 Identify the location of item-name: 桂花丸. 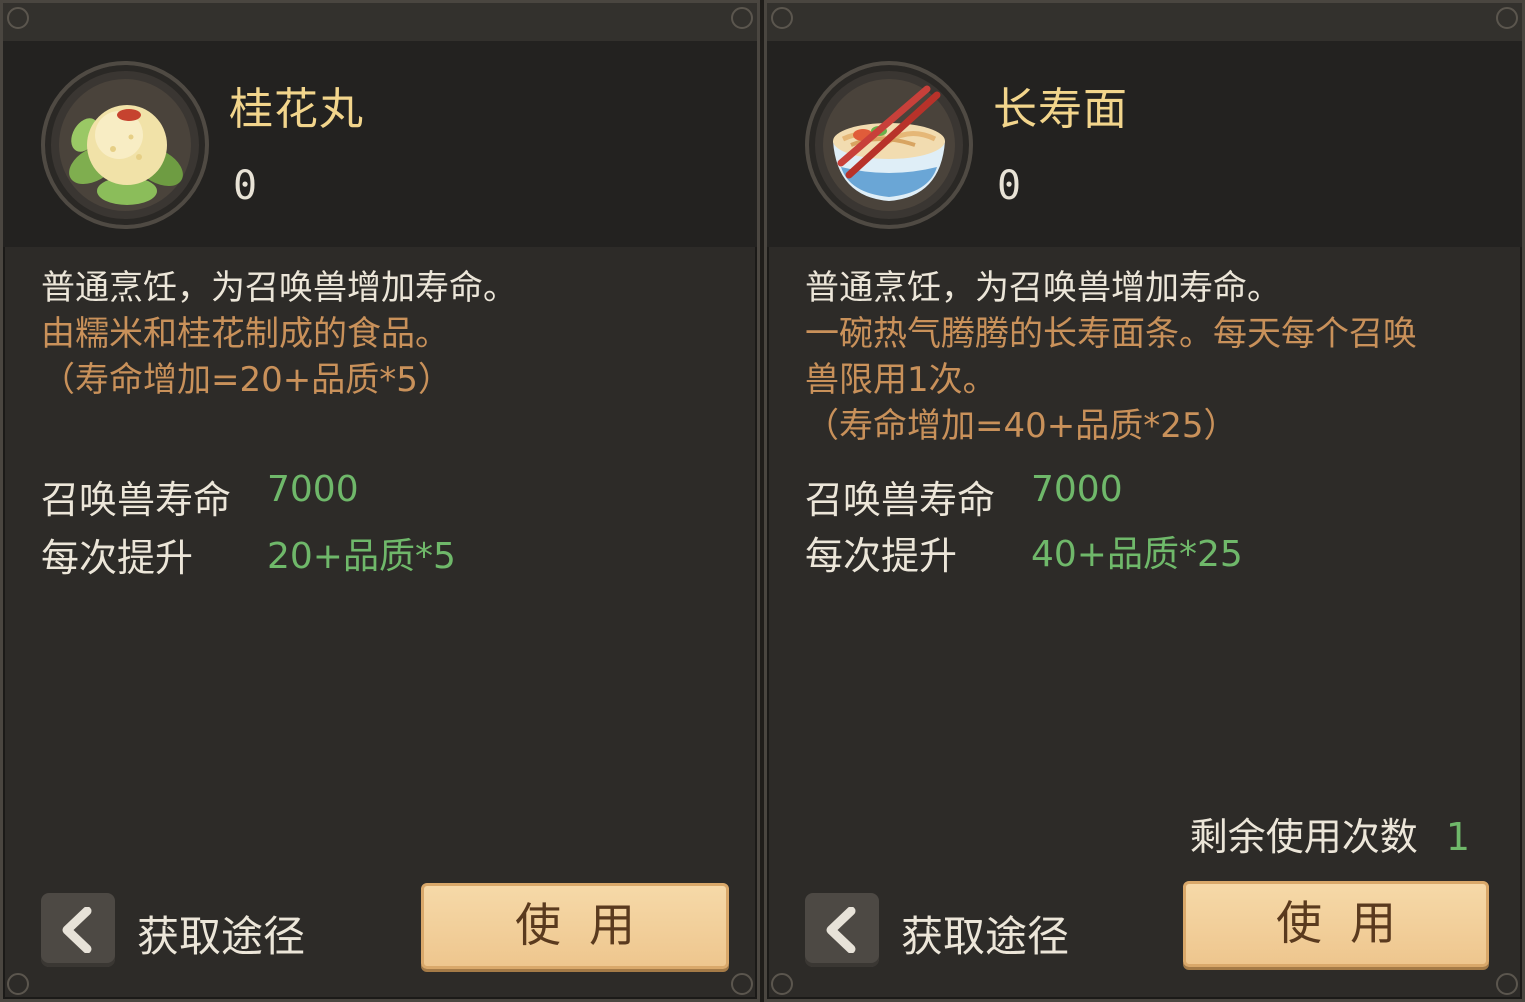
(296, 109).